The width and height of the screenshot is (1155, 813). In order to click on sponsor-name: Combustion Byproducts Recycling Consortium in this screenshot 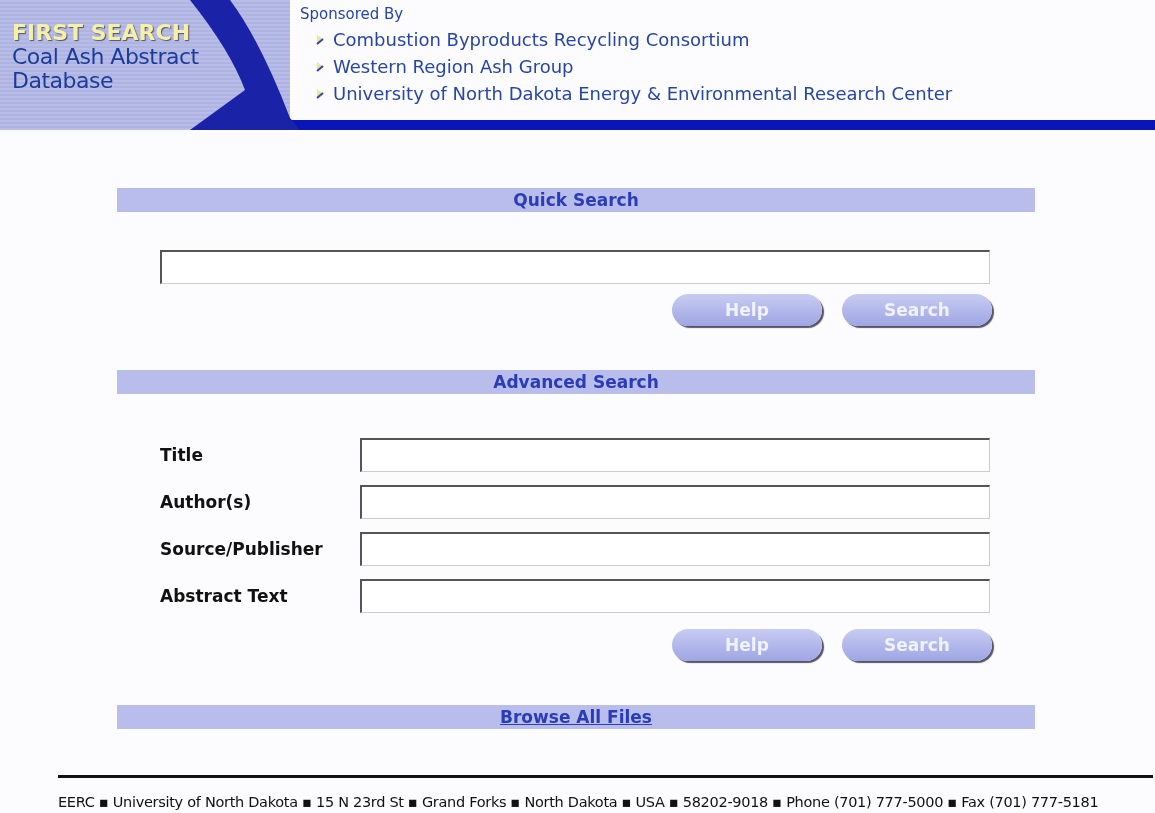, I will do `click(541, 39)`.